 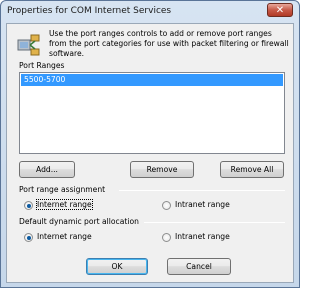 What do you see at coordinates (202, 236) in the screenshot?
I see `allocation-intranet-label: Intranet range` at bounding box center [202, 236].